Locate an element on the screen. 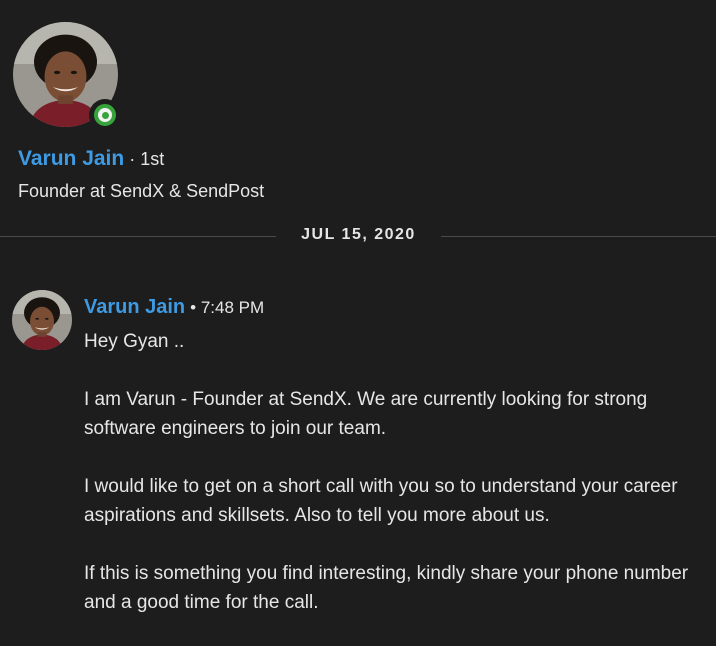  message-header: Varun Jain • 7:48 PM is located at coordinates (174, 307).